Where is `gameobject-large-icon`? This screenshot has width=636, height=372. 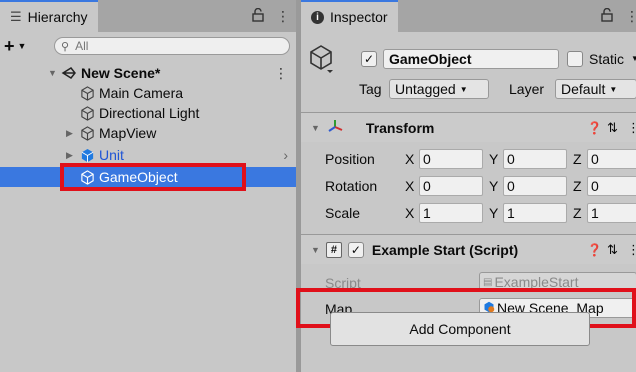
gameobject-large-icon is located at coordinates (322, 60).